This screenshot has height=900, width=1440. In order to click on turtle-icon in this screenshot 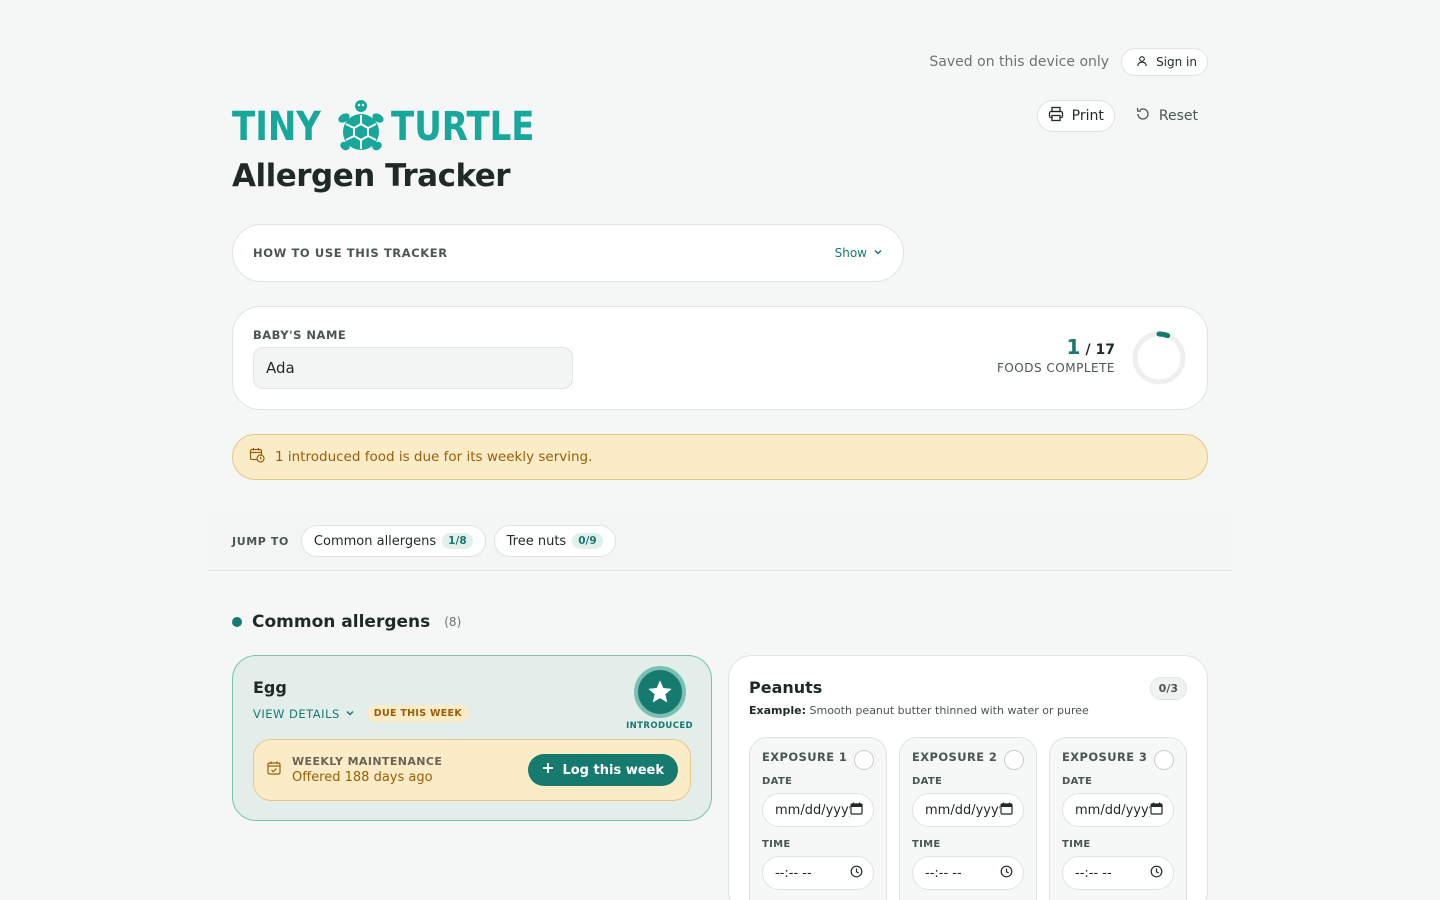, I will do `click(361, 125)`.